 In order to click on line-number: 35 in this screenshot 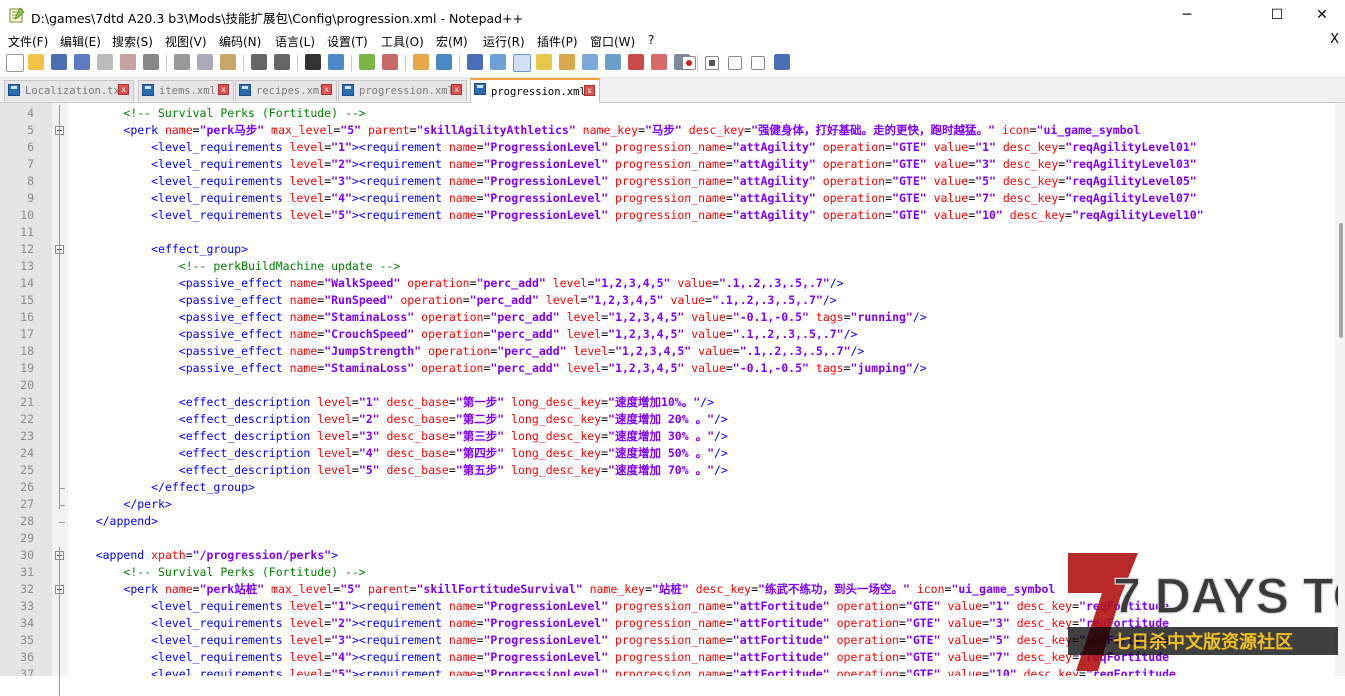, I will do `click(27, 640)`.